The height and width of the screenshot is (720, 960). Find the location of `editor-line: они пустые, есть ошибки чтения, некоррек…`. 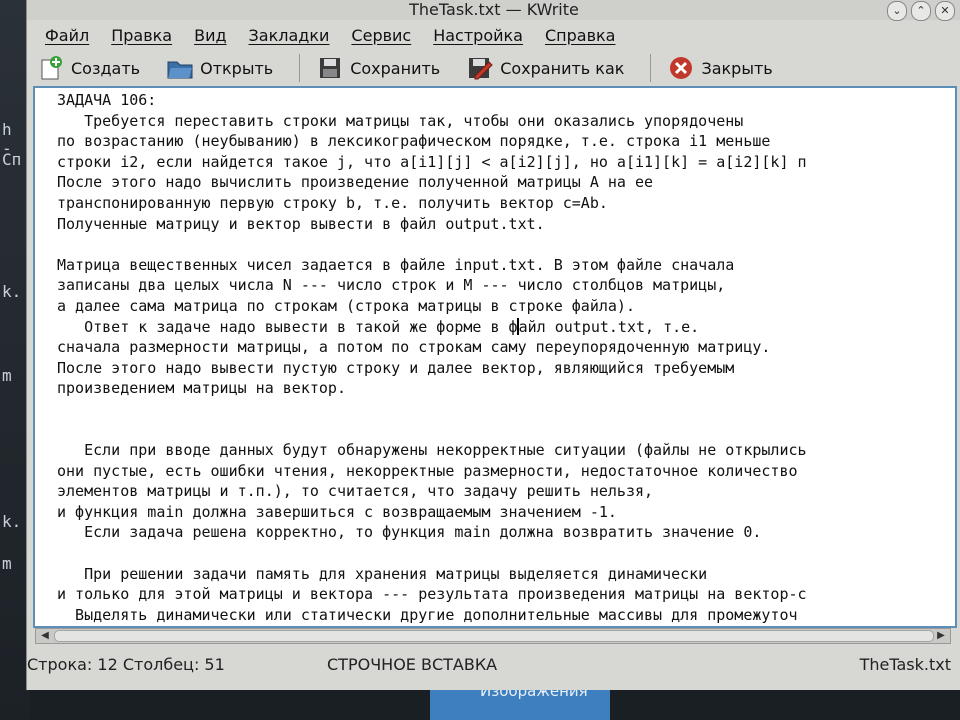

editor-line: они пустые, есть ошибки чтения, некоррек… is located at coordinates (506, 471).